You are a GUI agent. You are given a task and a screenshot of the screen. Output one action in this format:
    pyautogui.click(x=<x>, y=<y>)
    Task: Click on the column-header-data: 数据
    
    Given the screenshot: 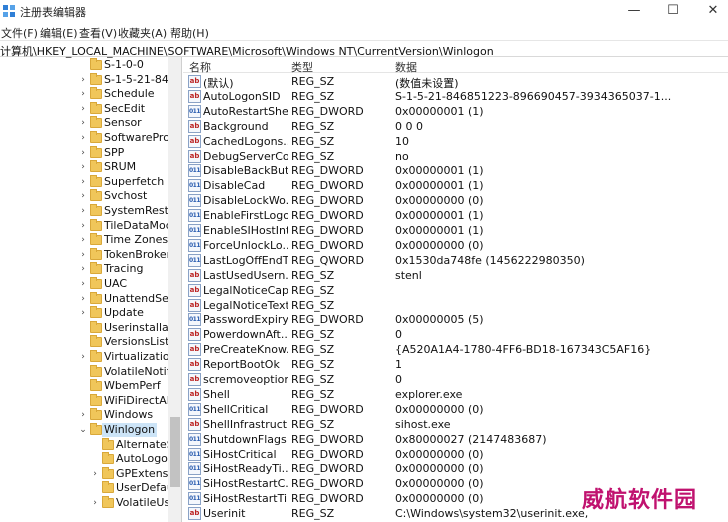 What is the action you would take?
    pyautogui.click(x=406, y=67)
    